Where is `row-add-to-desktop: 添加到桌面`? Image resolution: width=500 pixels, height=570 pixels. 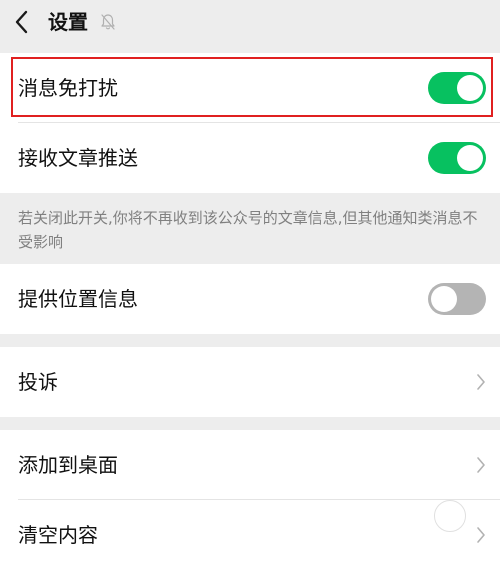
row-add-to-desktop: 添加到桌面 is located at coordinates (250, 465).